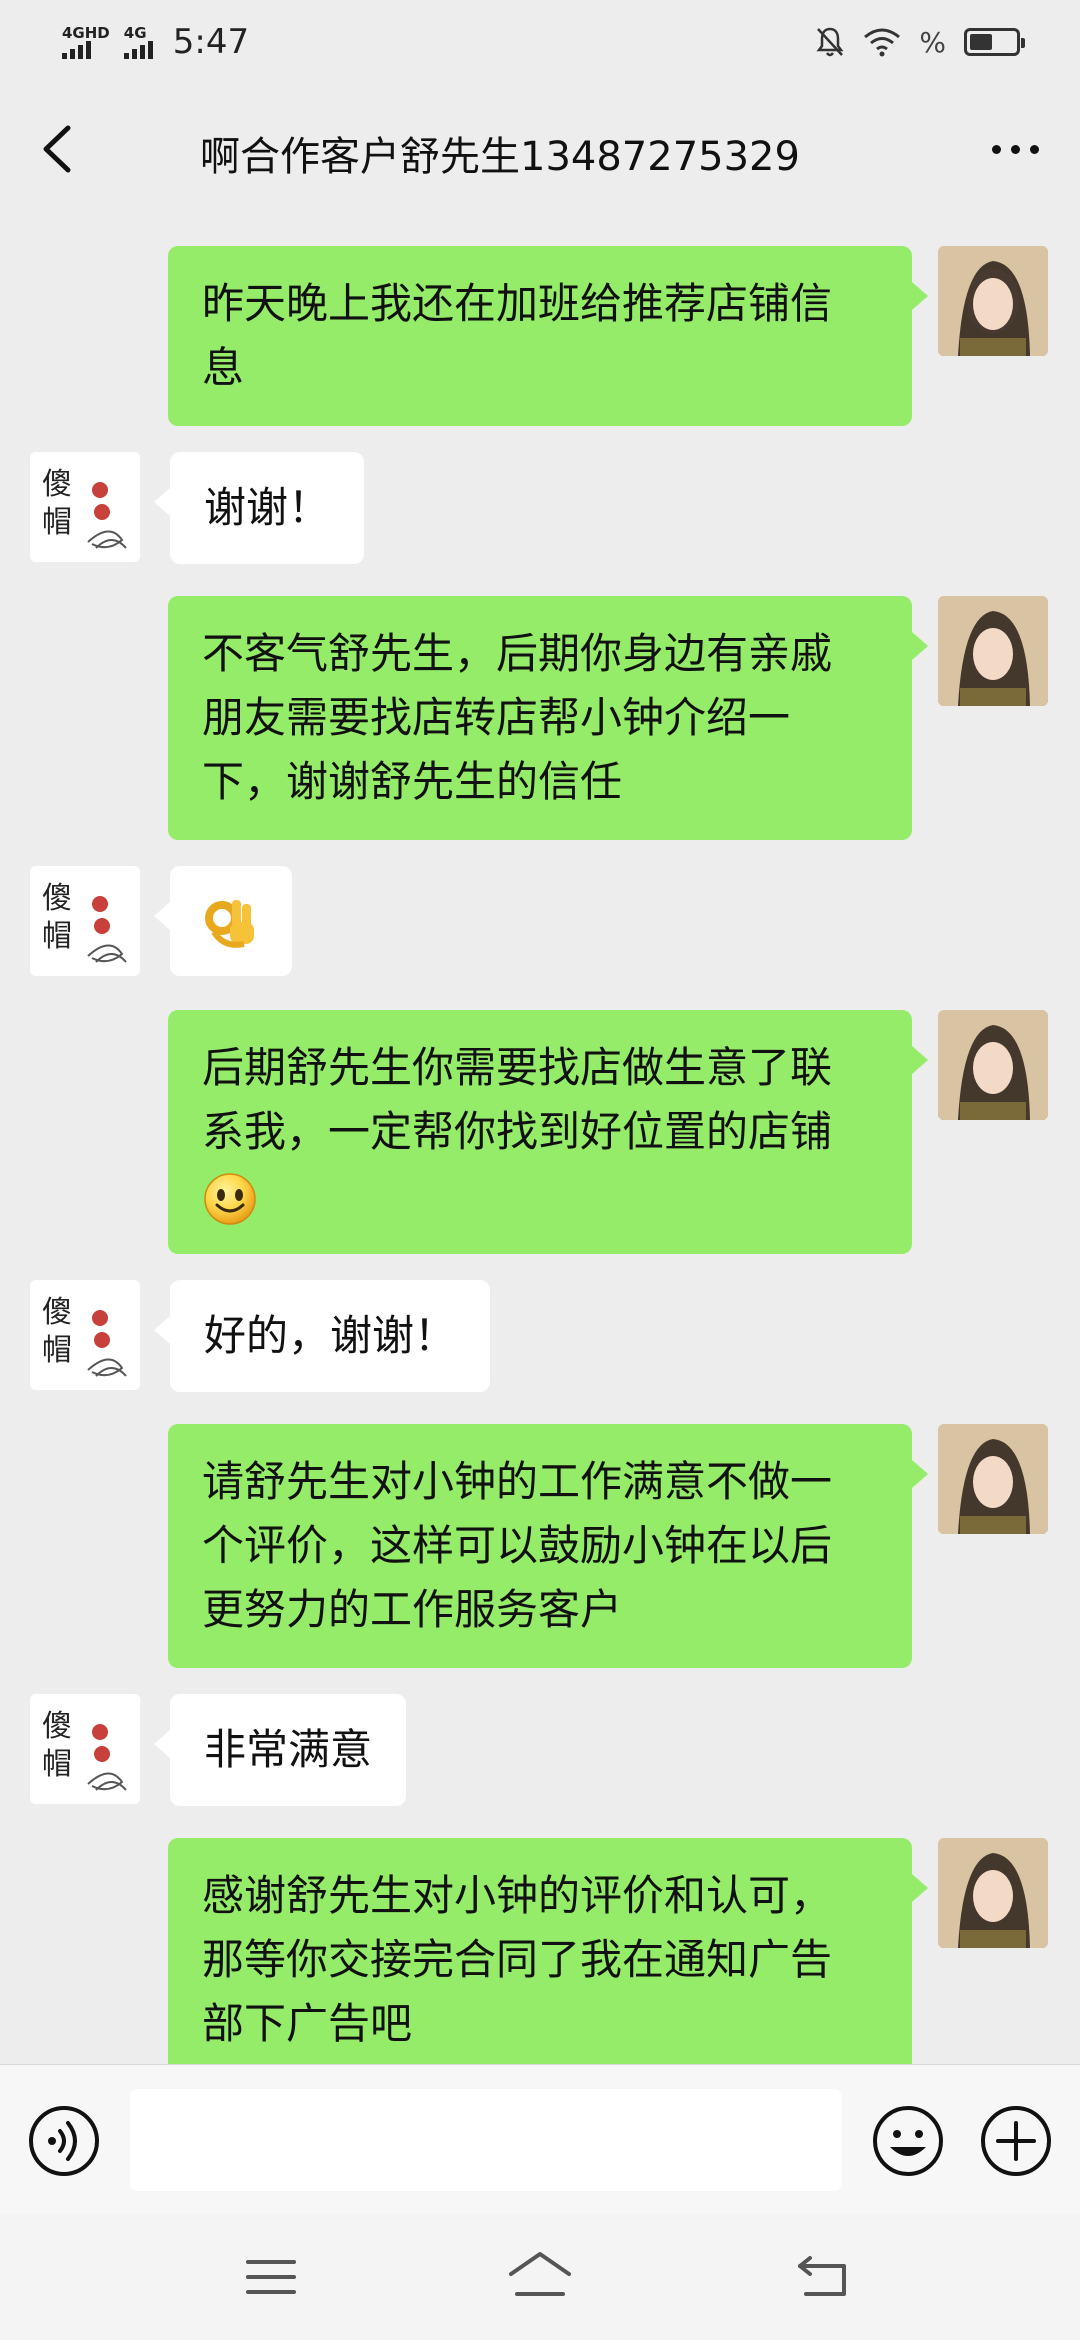  I want to click on status-right: %, so click(920, 42).